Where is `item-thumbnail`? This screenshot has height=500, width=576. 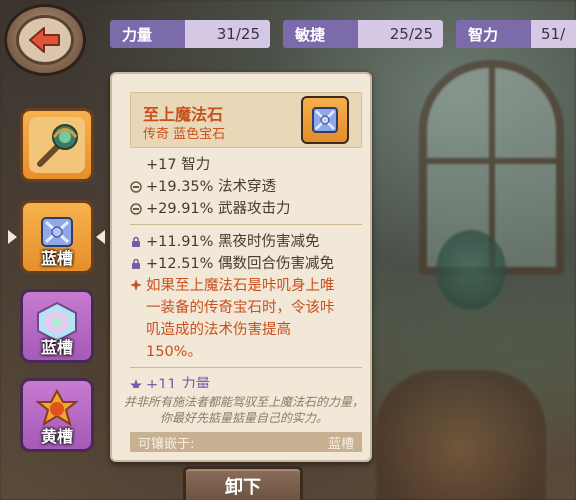
item-thumbnail is located at coordinates (325, 120).